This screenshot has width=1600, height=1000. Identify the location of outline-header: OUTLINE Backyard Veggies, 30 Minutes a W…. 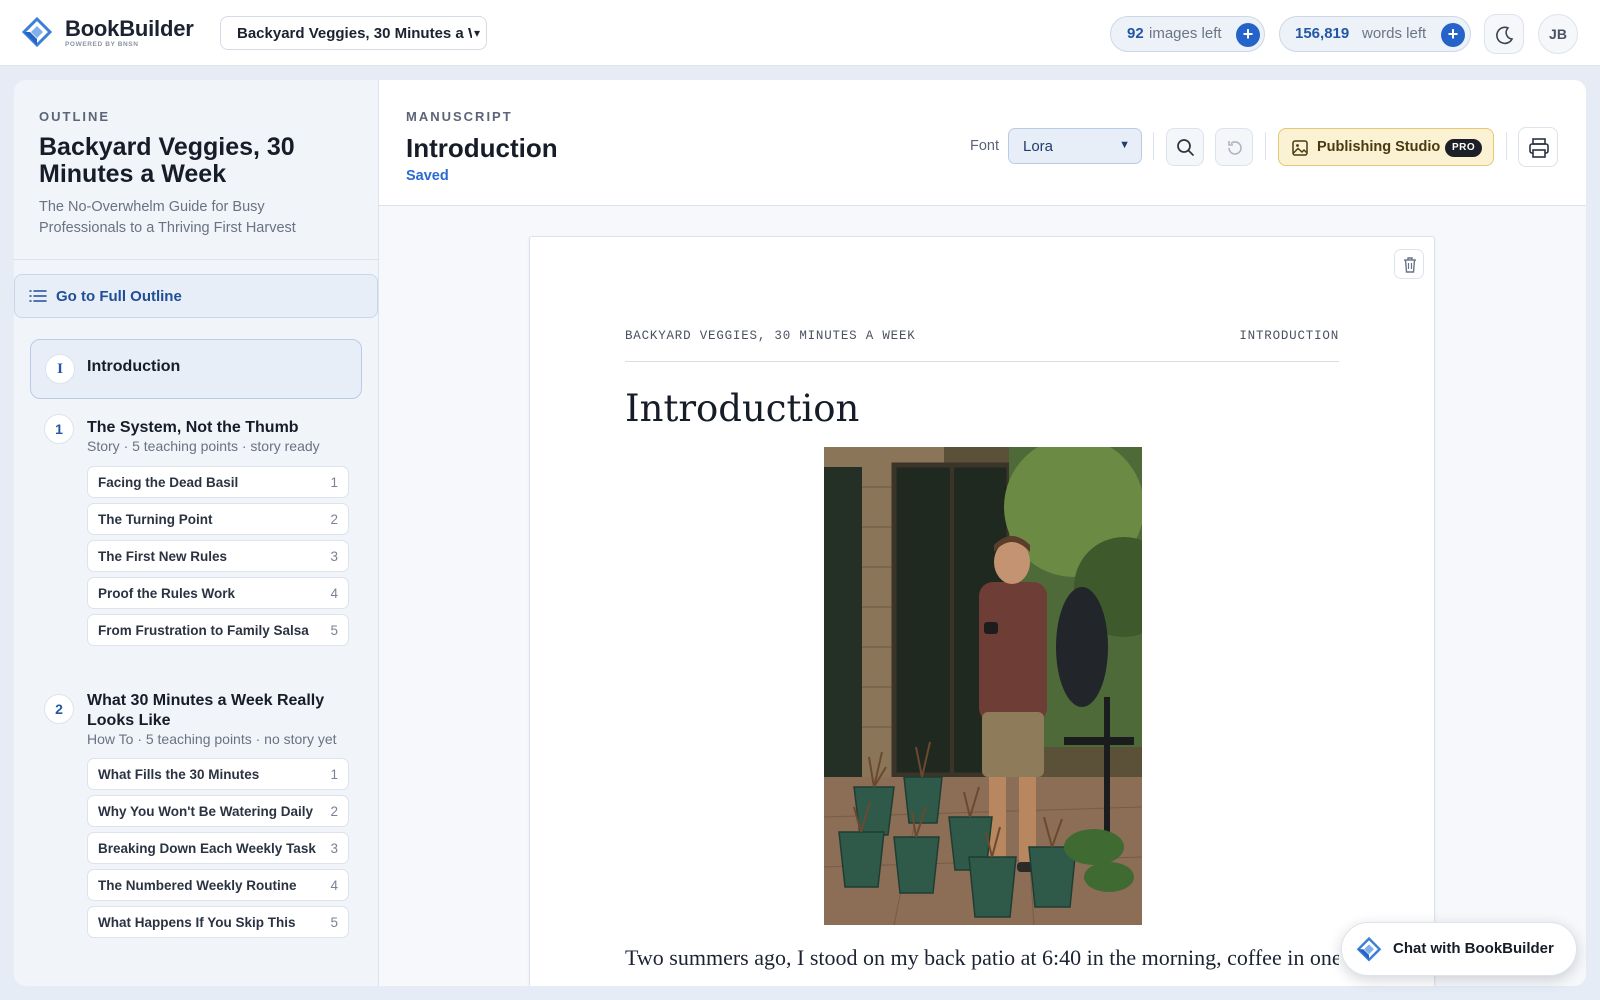
(196, 170).